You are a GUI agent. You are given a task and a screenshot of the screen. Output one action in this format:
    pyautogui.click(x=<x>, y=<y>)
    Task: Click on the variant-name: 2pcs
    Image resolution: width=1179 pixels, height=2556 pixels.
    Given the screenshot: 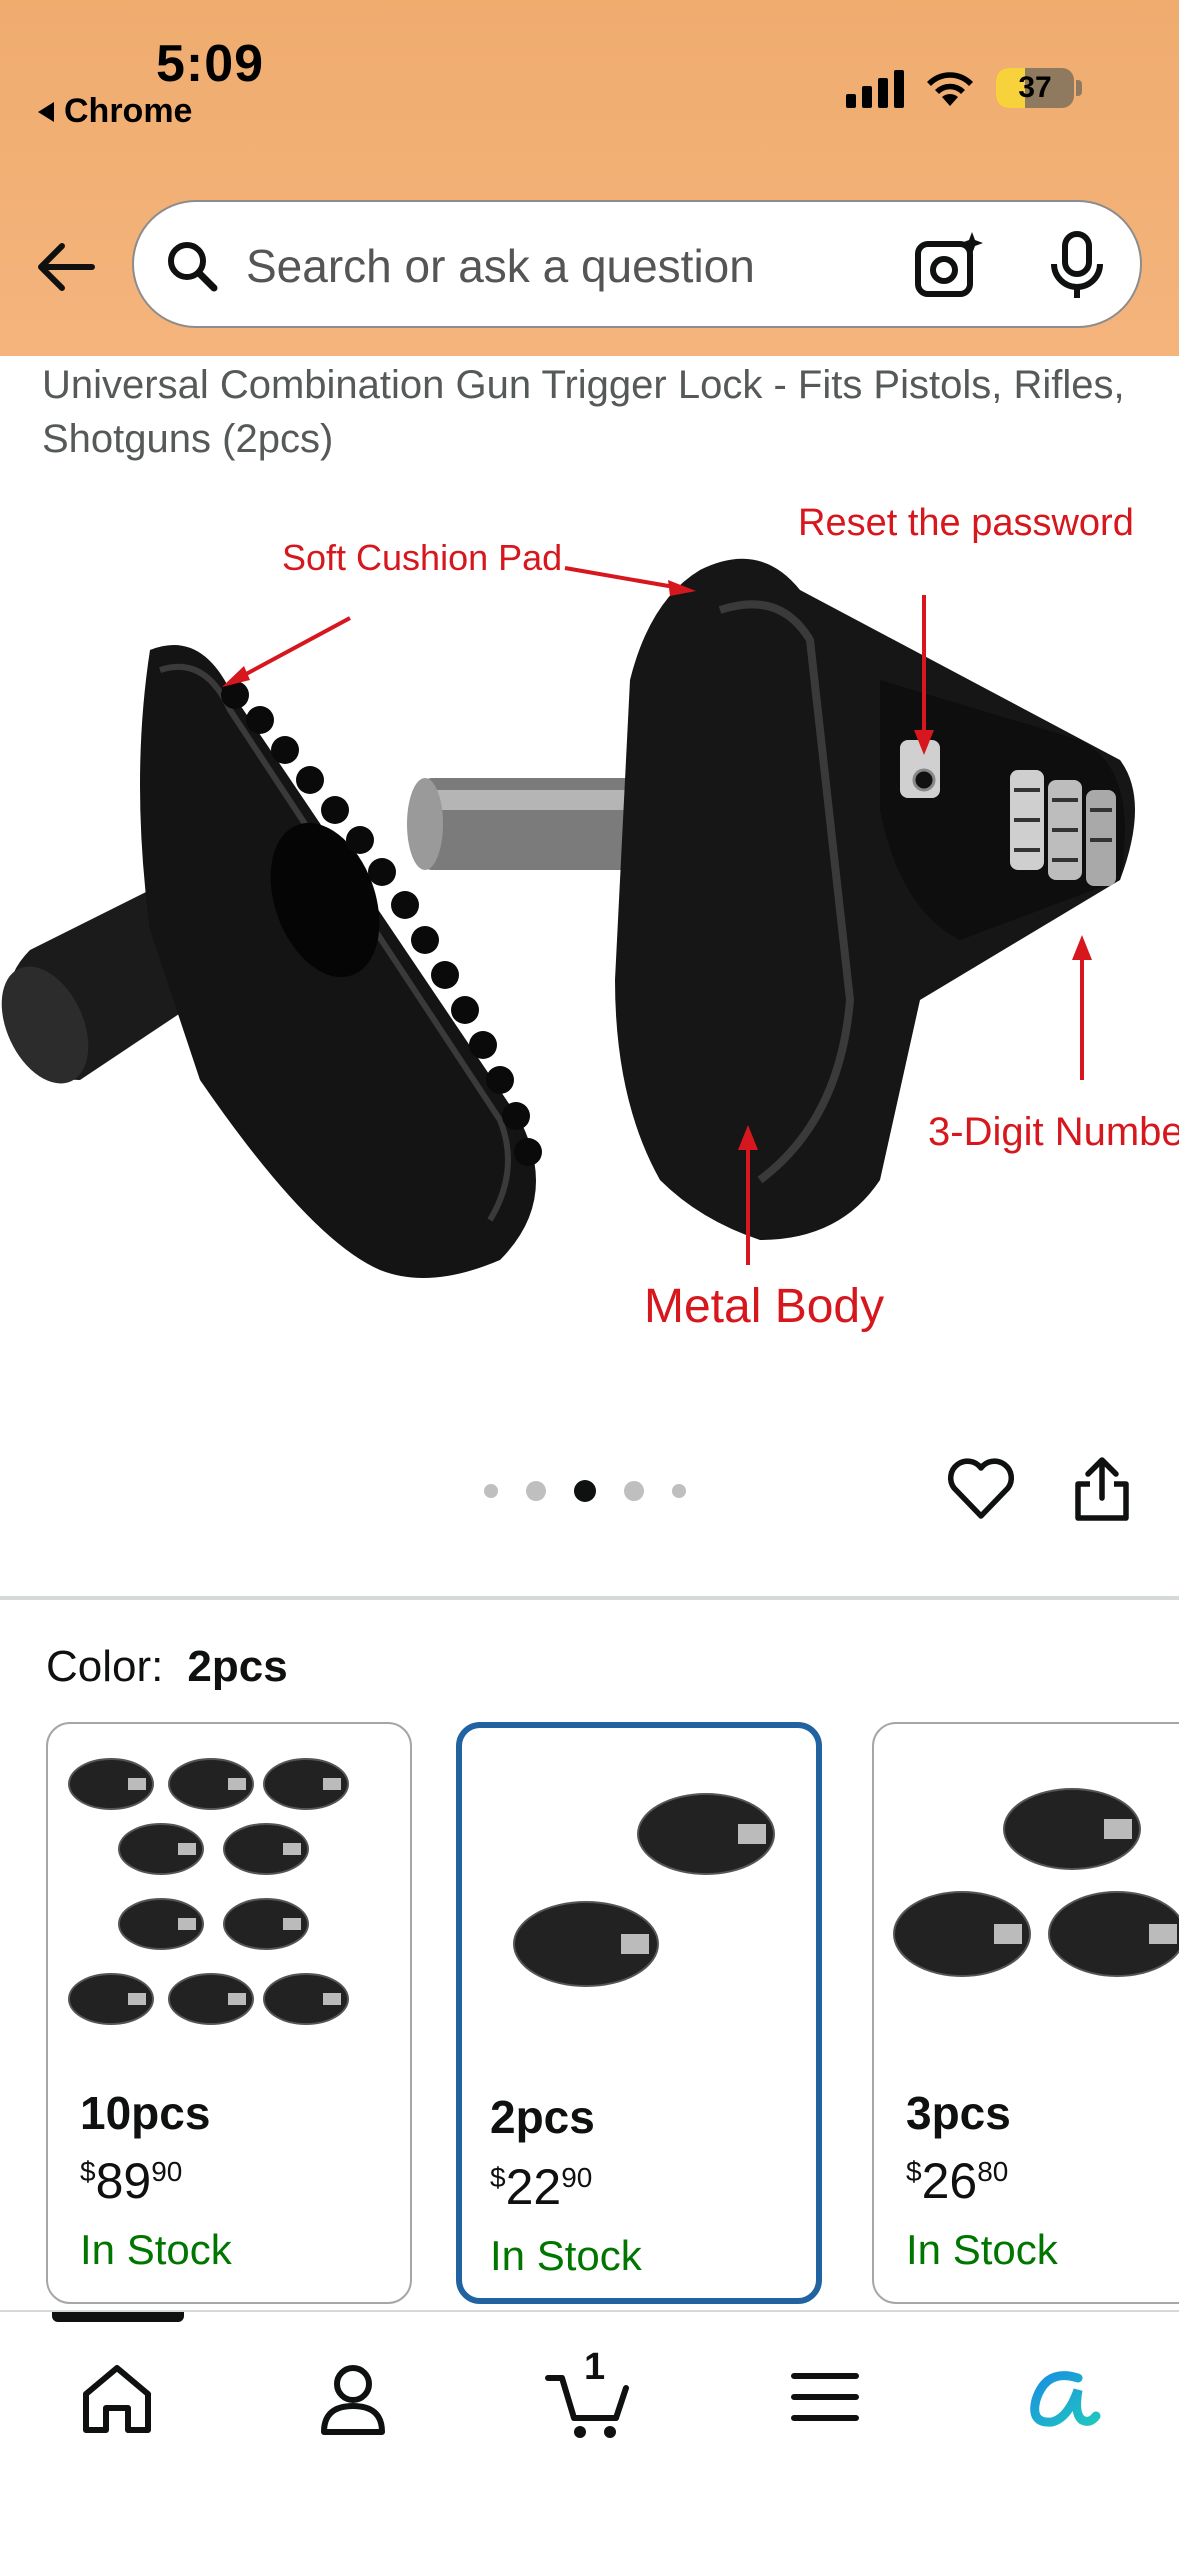 What is the action you would take?
    pyautogui.click(x=542, y=2117)
    